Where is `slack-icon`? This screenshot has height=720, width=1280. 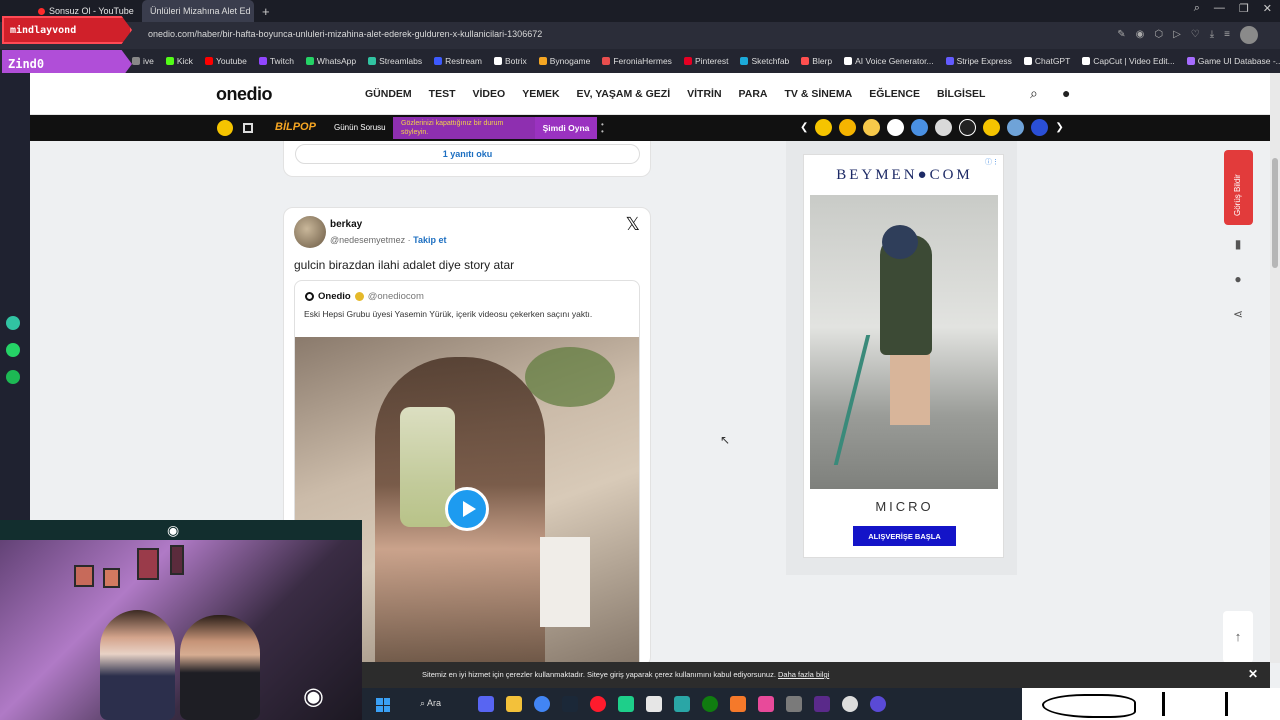
slack-icon is located at coordinates (654, 704).